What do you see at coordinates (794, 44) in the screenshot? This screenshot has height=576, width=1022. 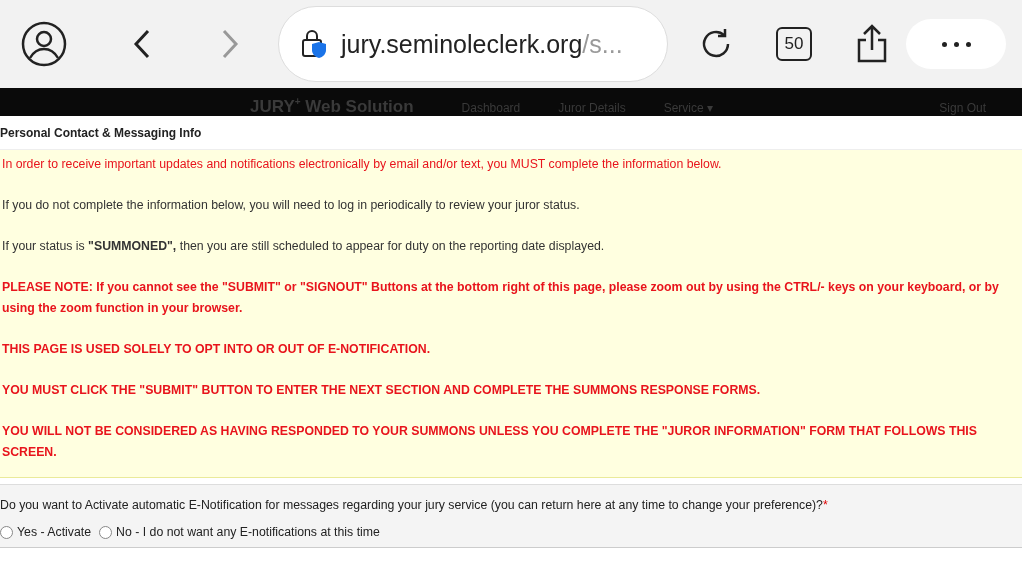 I see `tab-count-button: 50` at bounding box center [794, 44].